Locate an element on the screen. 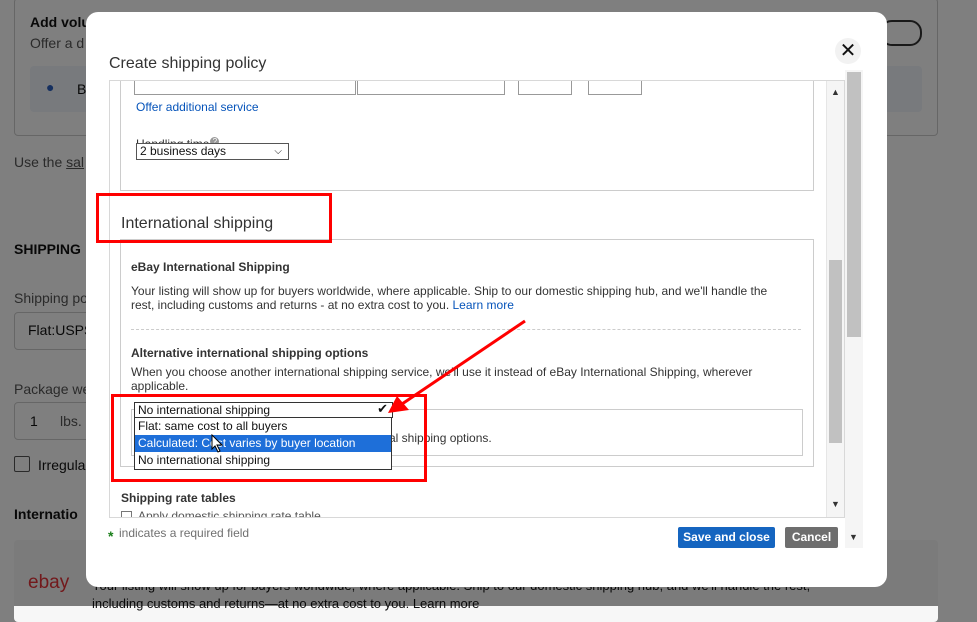 This screenshot has width=977, height=622. intl-shipping-select: No international shipping ✔ is located at coordinates (263, 410).